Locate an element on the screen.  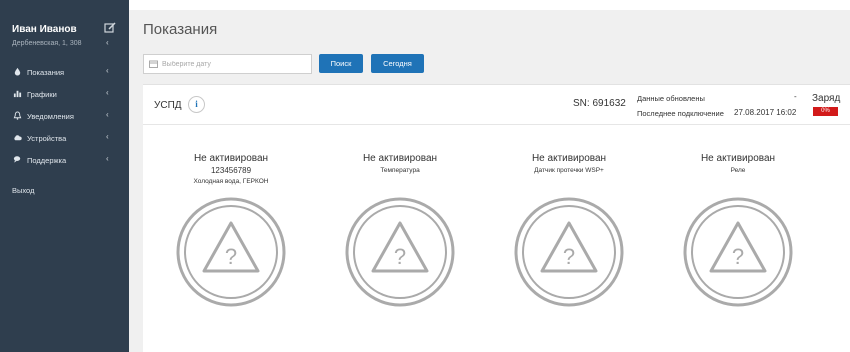
sidebar-item-label: Графики is located at coordinates (42, 94).